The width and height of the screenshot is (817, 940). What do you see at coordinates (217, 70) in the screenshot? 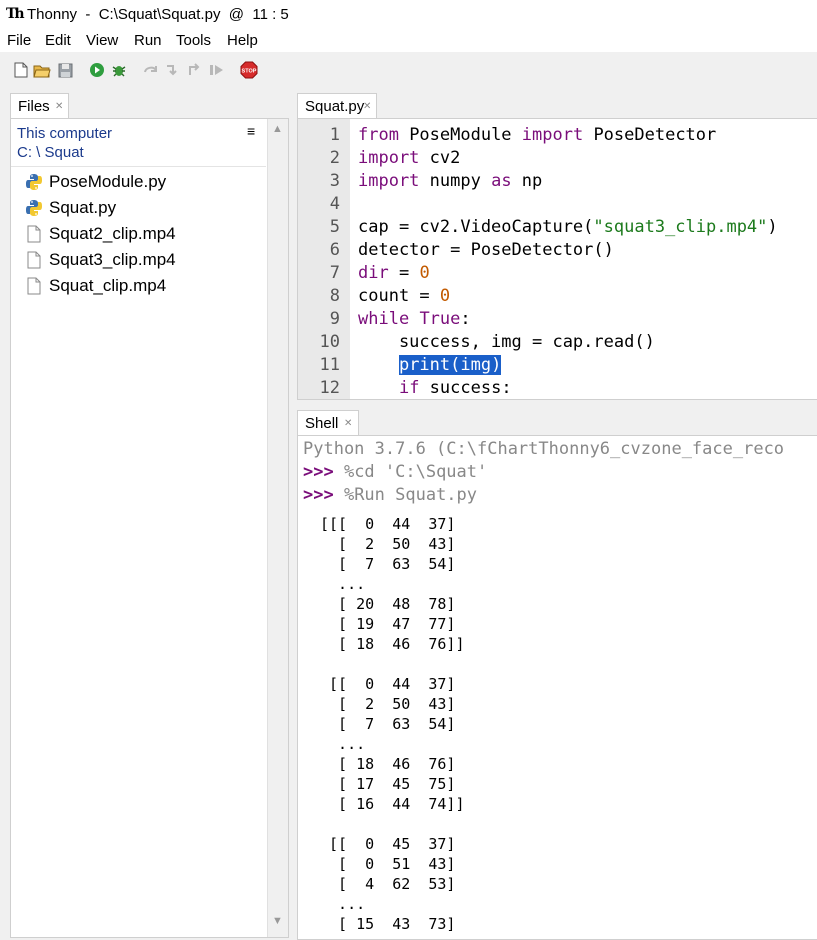
I see `resume-icon` at bounding box center [217, 70].